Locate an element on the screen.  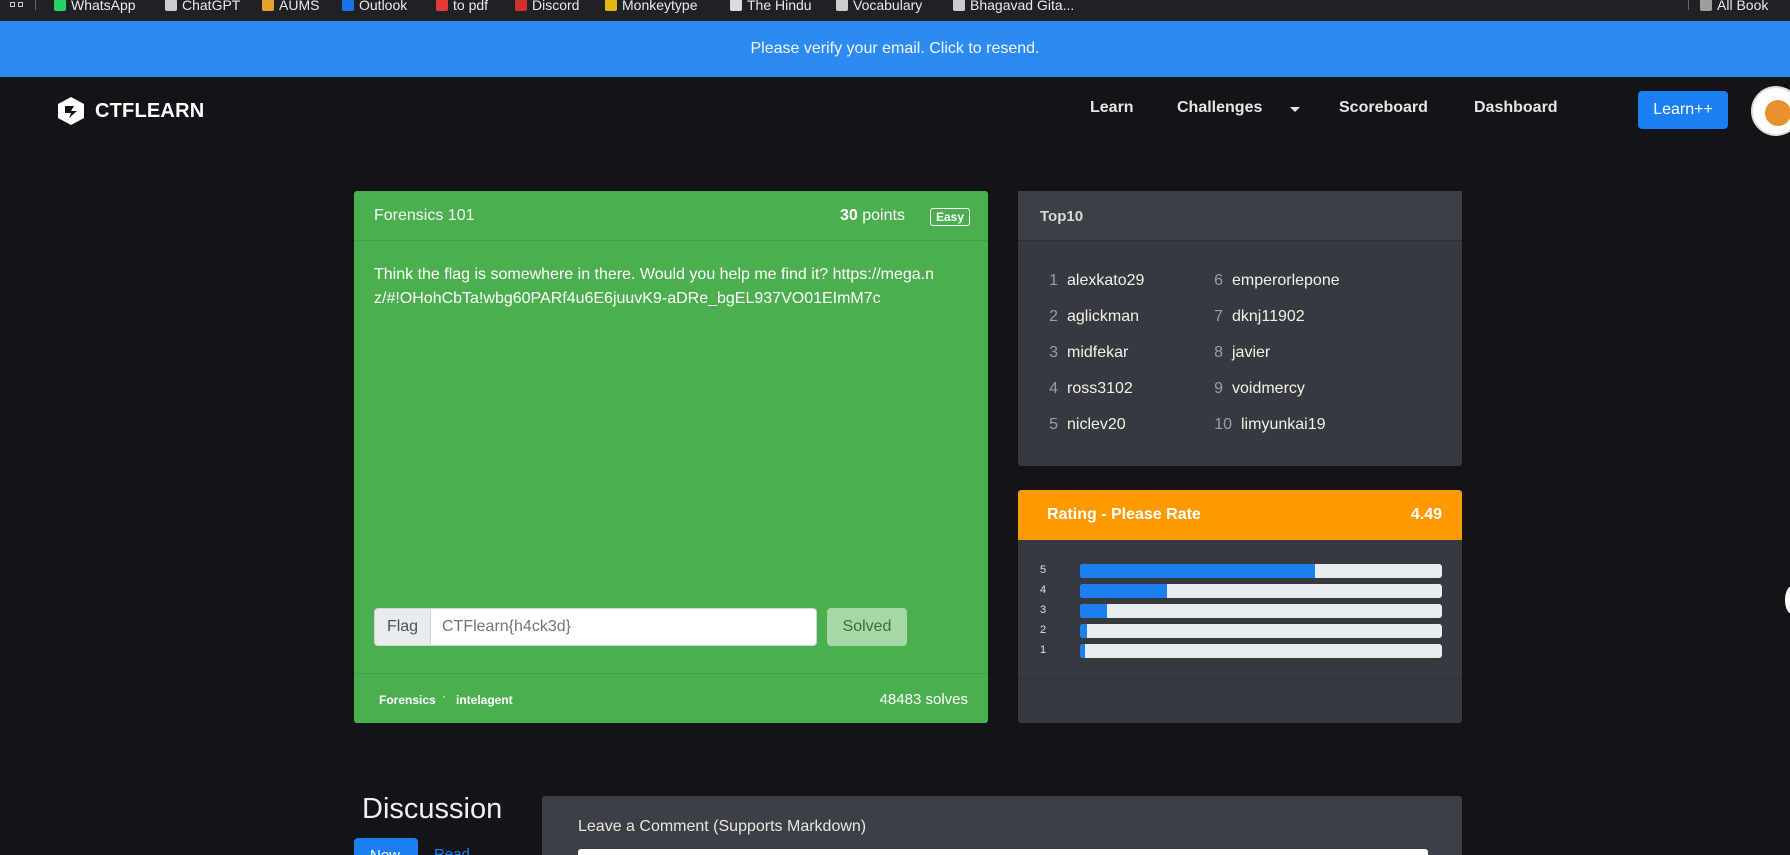
apps-grid-icon is located at coordinates (17, 6).